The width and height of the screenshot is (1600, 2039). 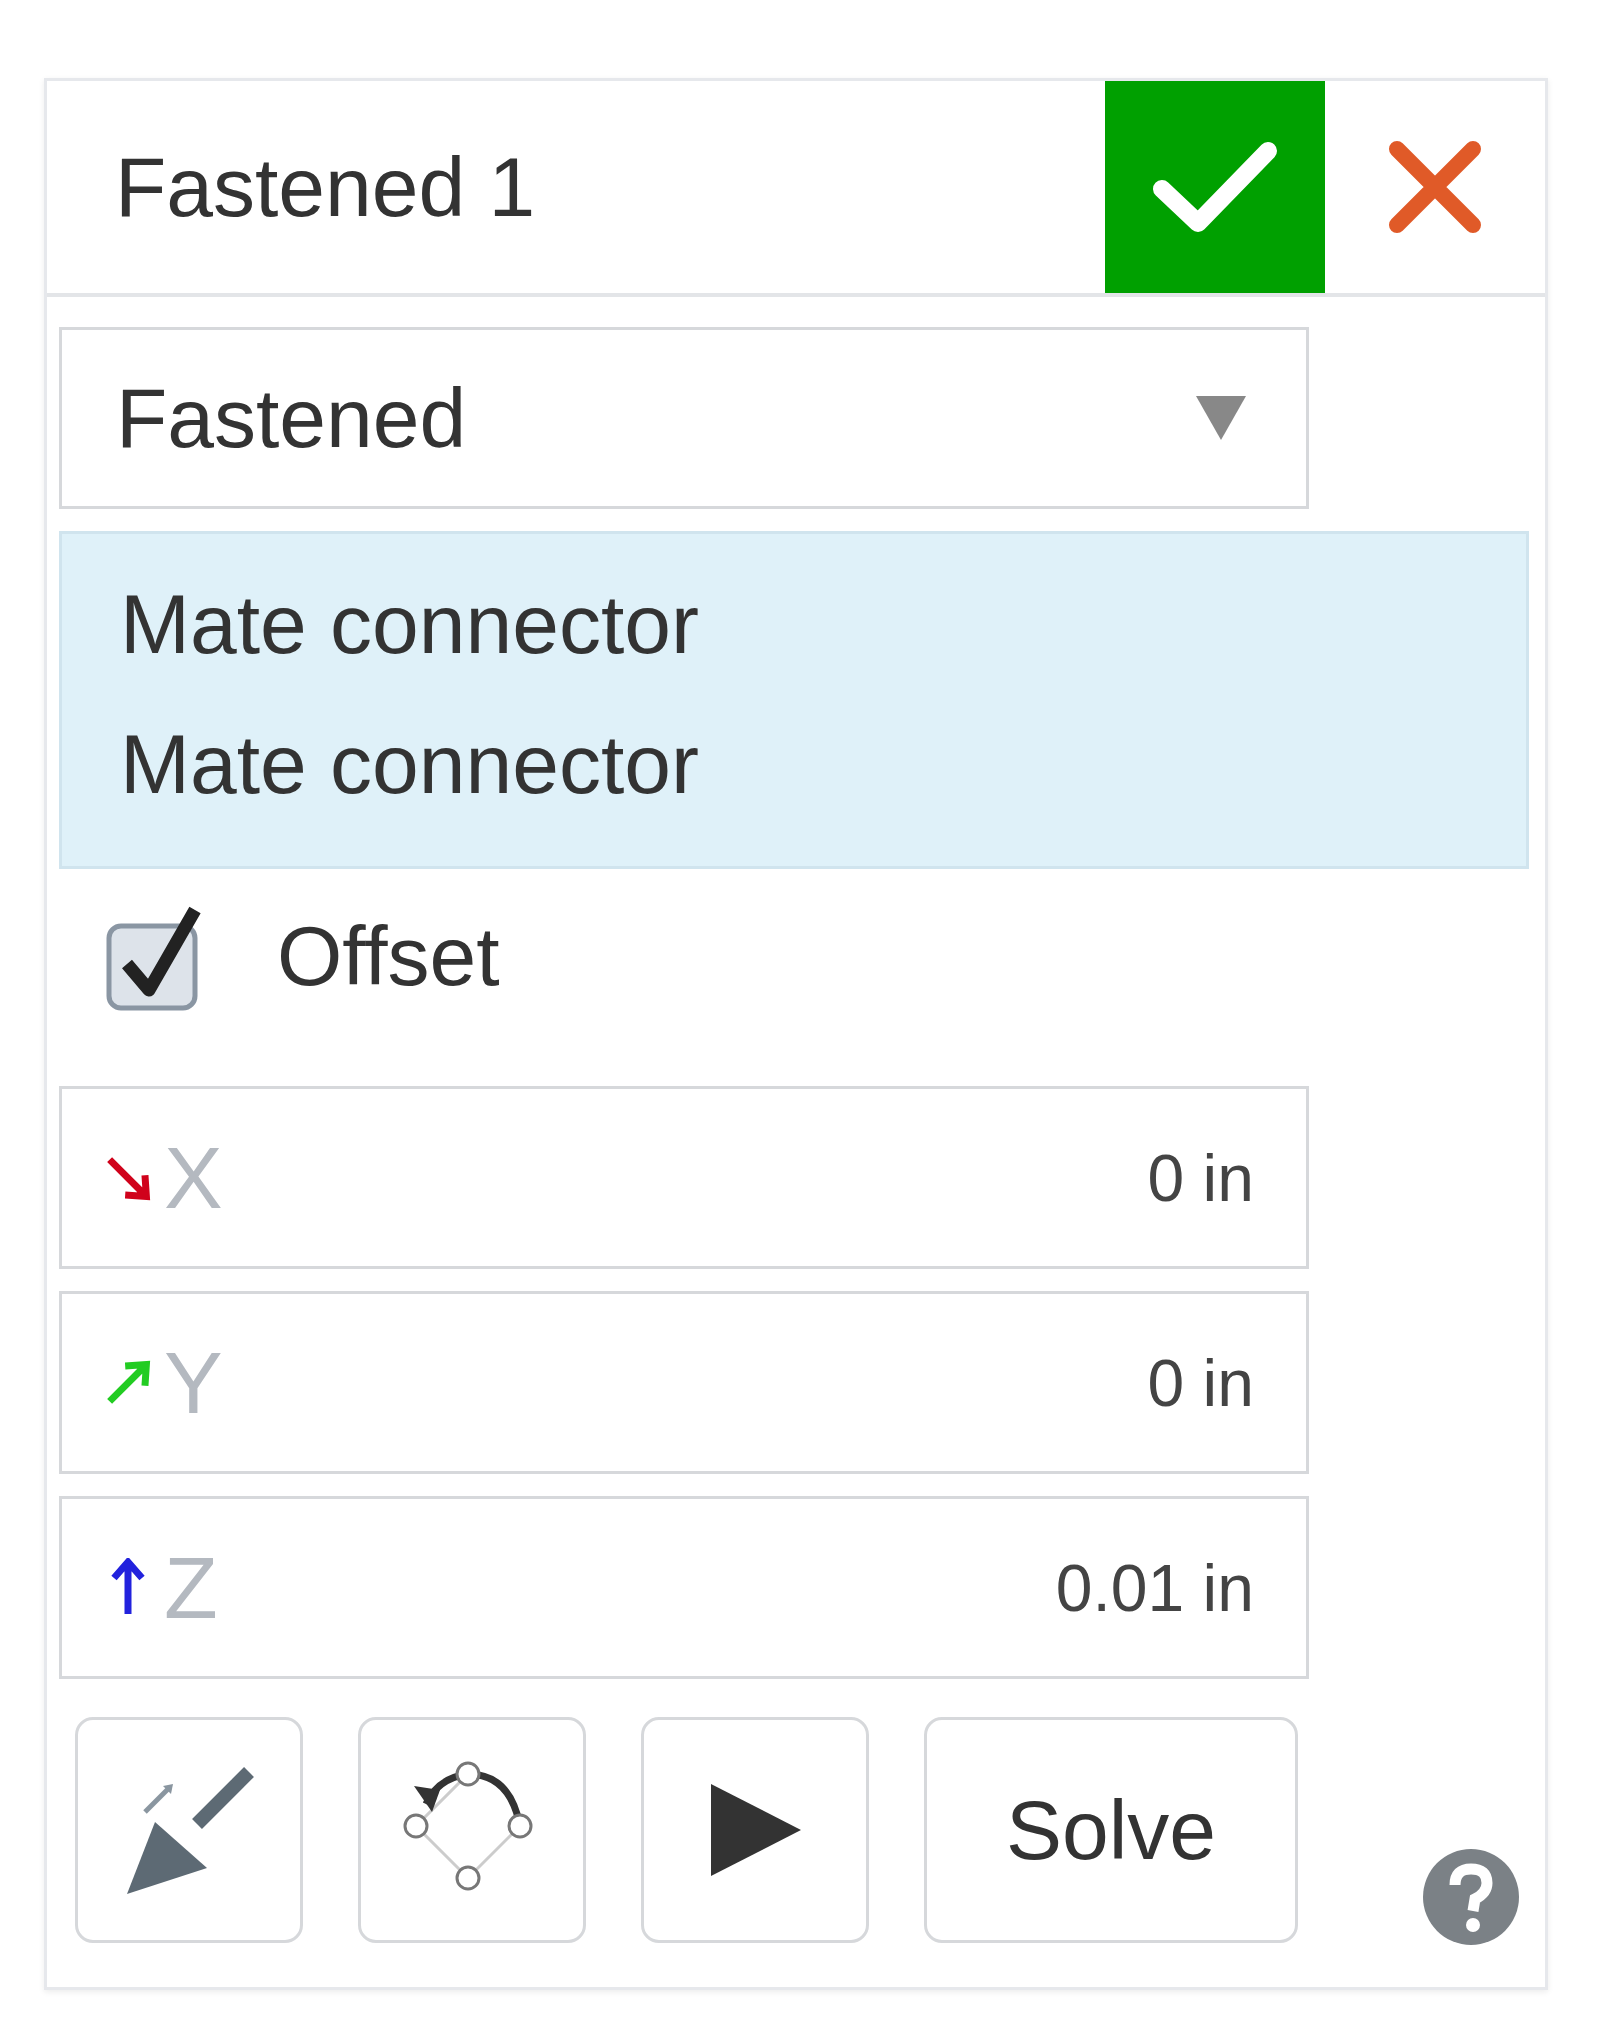 What do you see at coordinates (325, 187) in the screenshot?
I see `panel-title: Fastened 1` at bounding box center [325, 187].